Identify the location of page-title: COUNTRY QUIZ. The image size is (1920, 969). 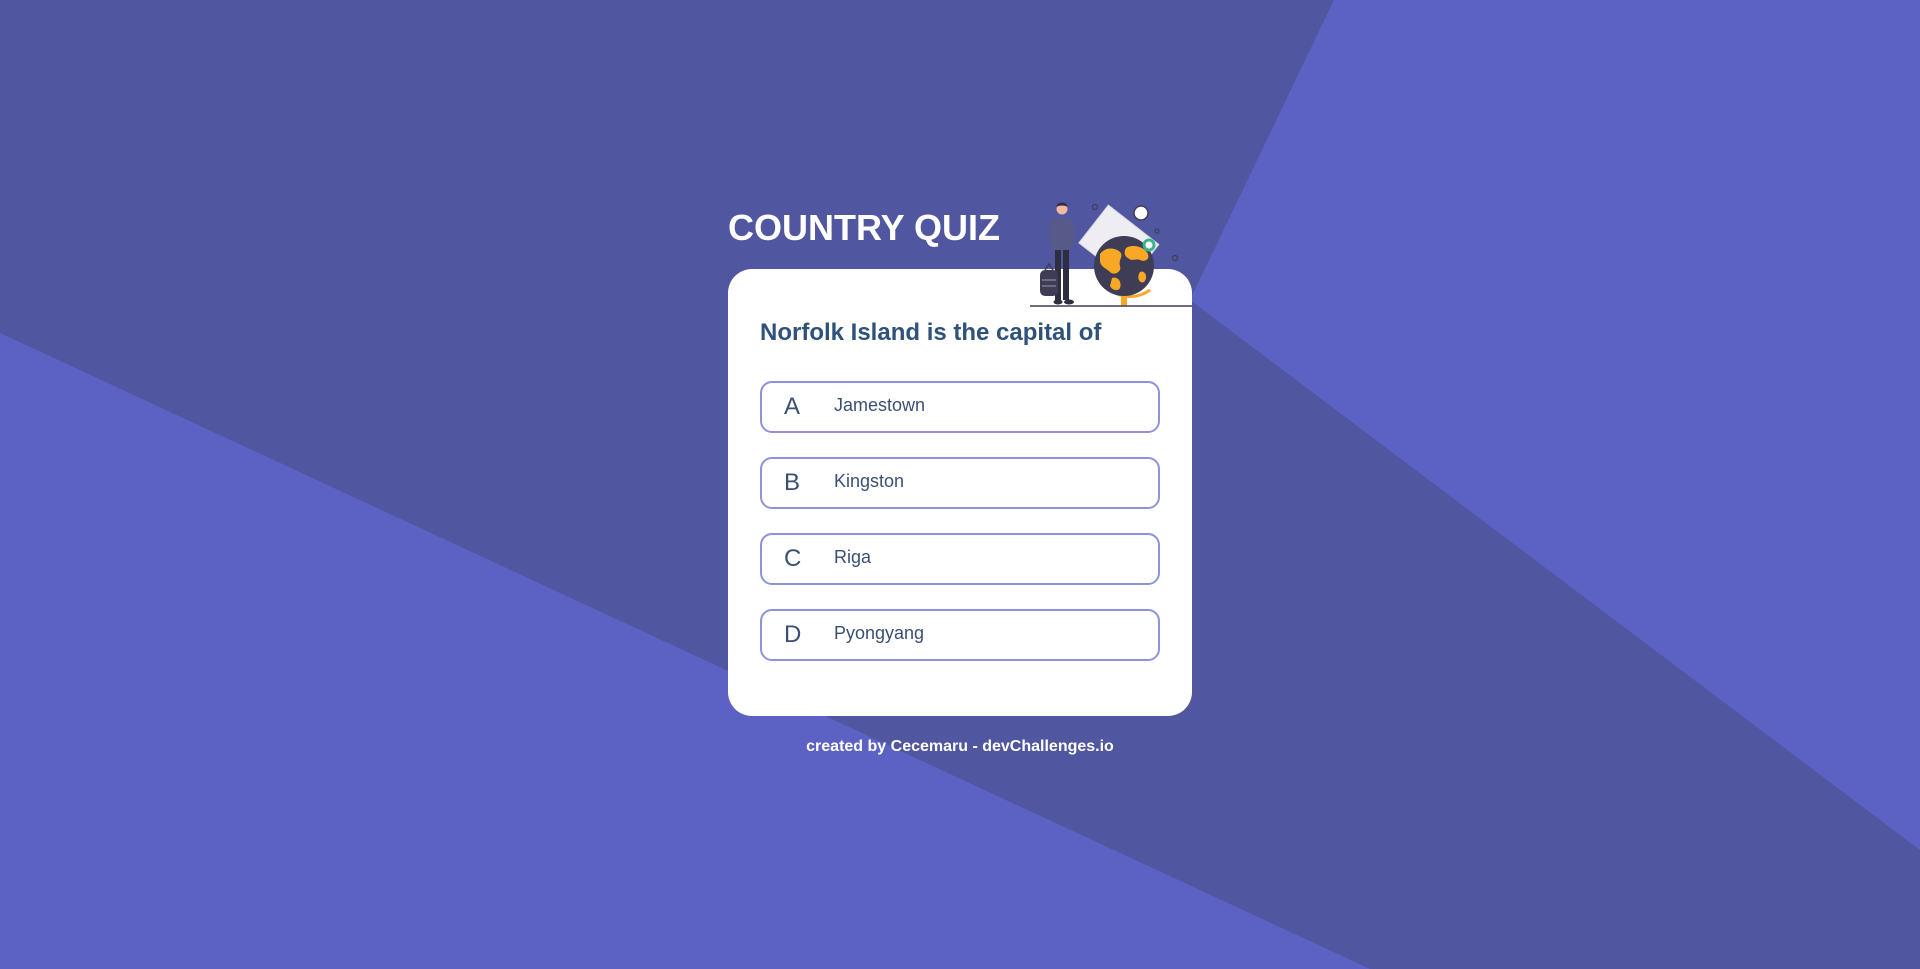
(864, 227).